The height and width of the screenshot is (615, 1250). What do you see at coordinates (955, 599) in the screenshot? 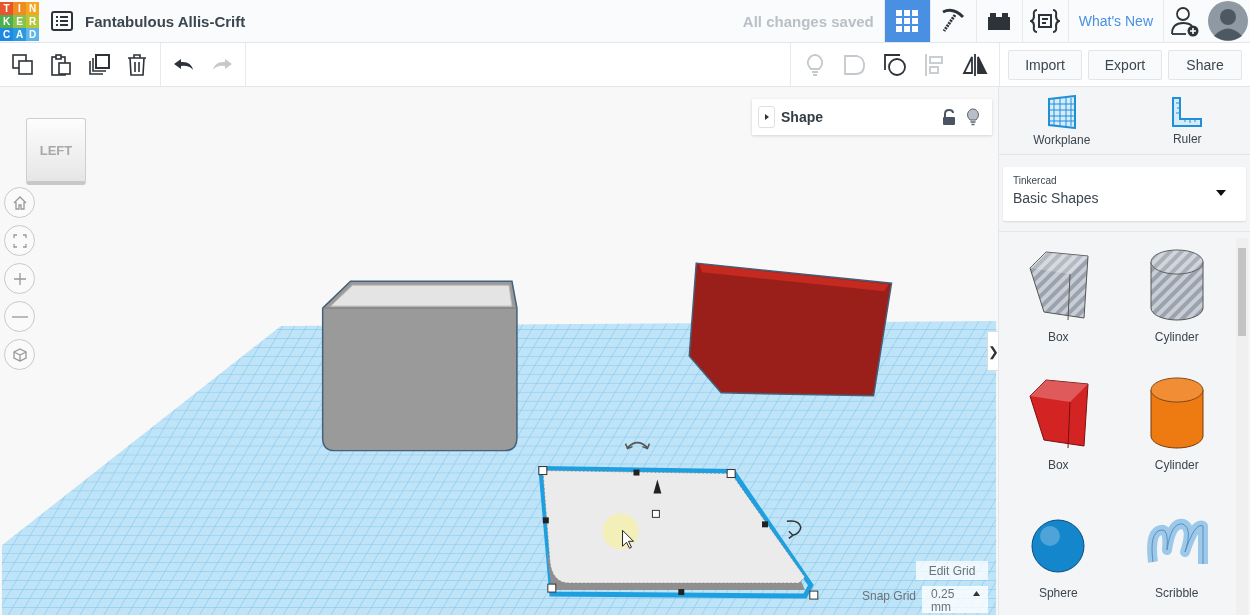
I see `snap-grid-dropdown: 0.25 mm` at bounding box center [955, 599].